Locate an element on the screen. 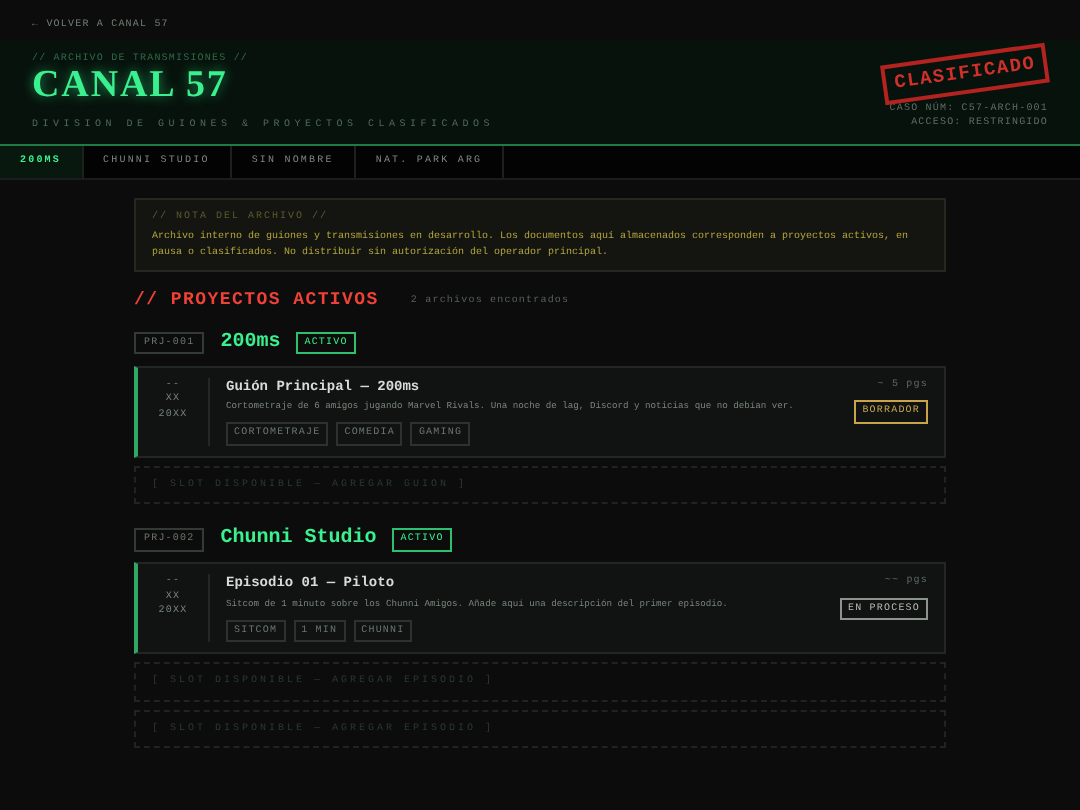 The width and height of the screenshot is (1080, 810). project-name: Chunni Studio is located at coordinates (298, 540).